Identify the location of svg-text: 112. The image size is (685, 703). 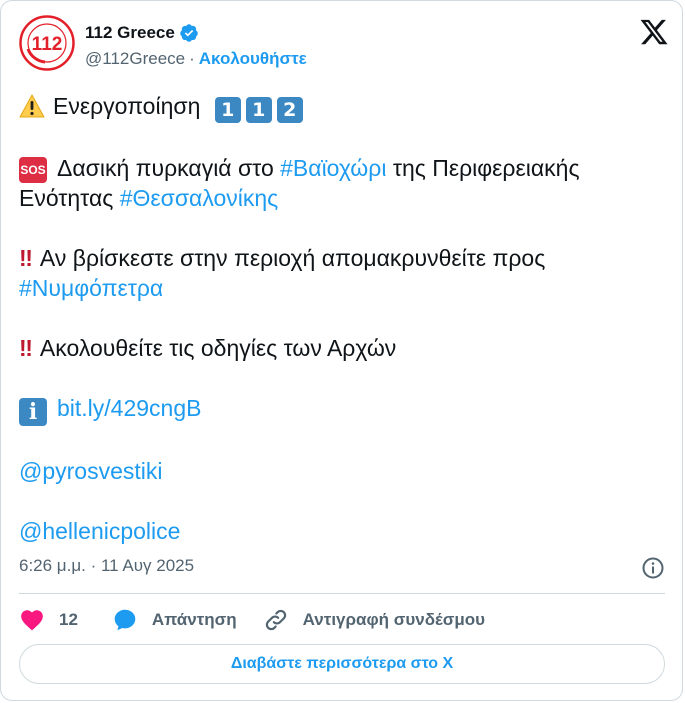
(47, 44).